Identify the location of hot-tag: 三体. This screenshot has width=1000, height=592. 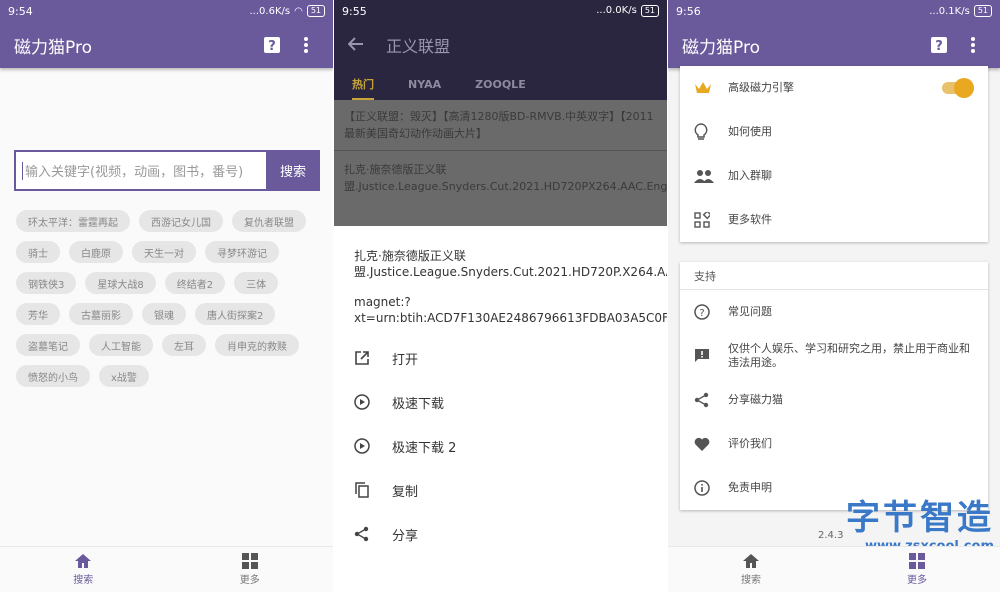
(256, 283).